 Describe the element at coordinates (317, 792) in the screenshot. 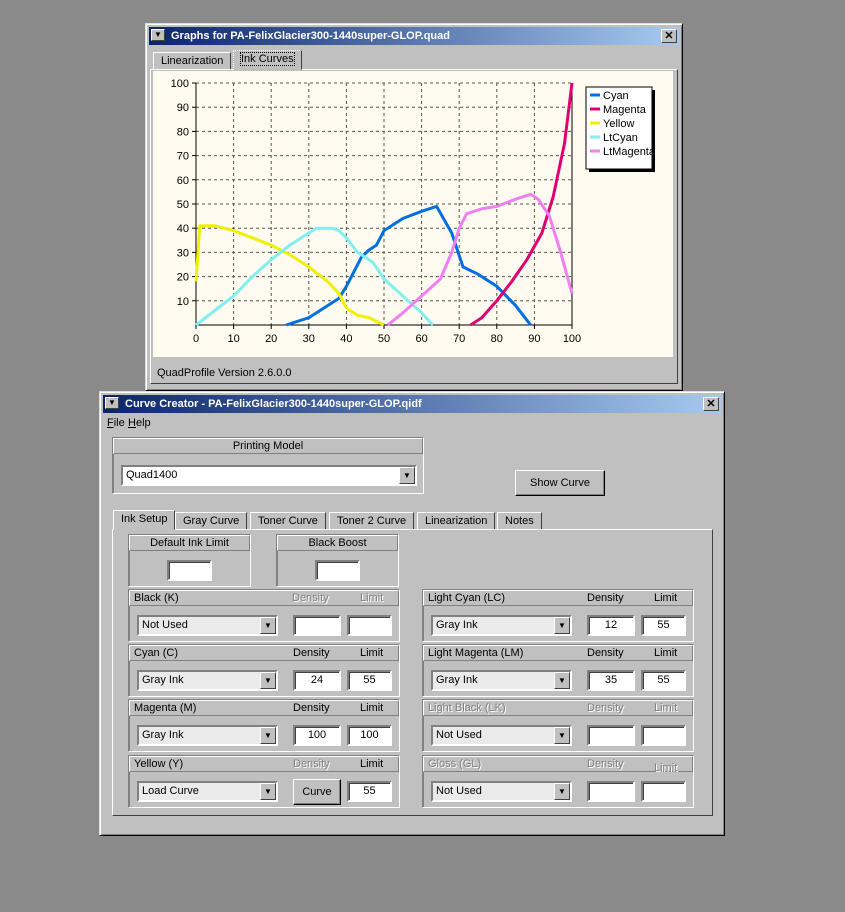

I see `load-curve-button: Curve` at that location.